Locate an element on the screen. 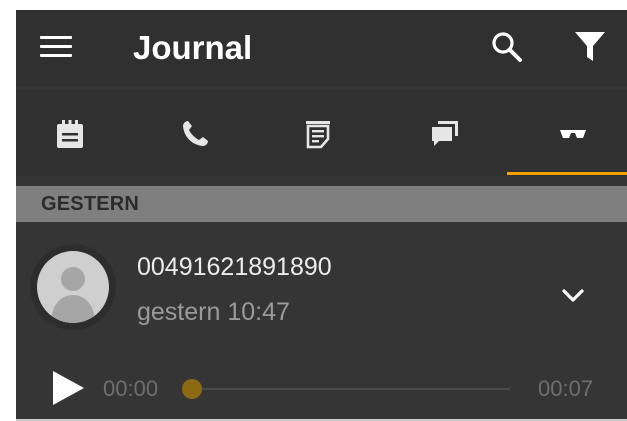 Image resolution: width=627 pixels, height=421 pixels. playback-track is located at coordinates (348, 389).